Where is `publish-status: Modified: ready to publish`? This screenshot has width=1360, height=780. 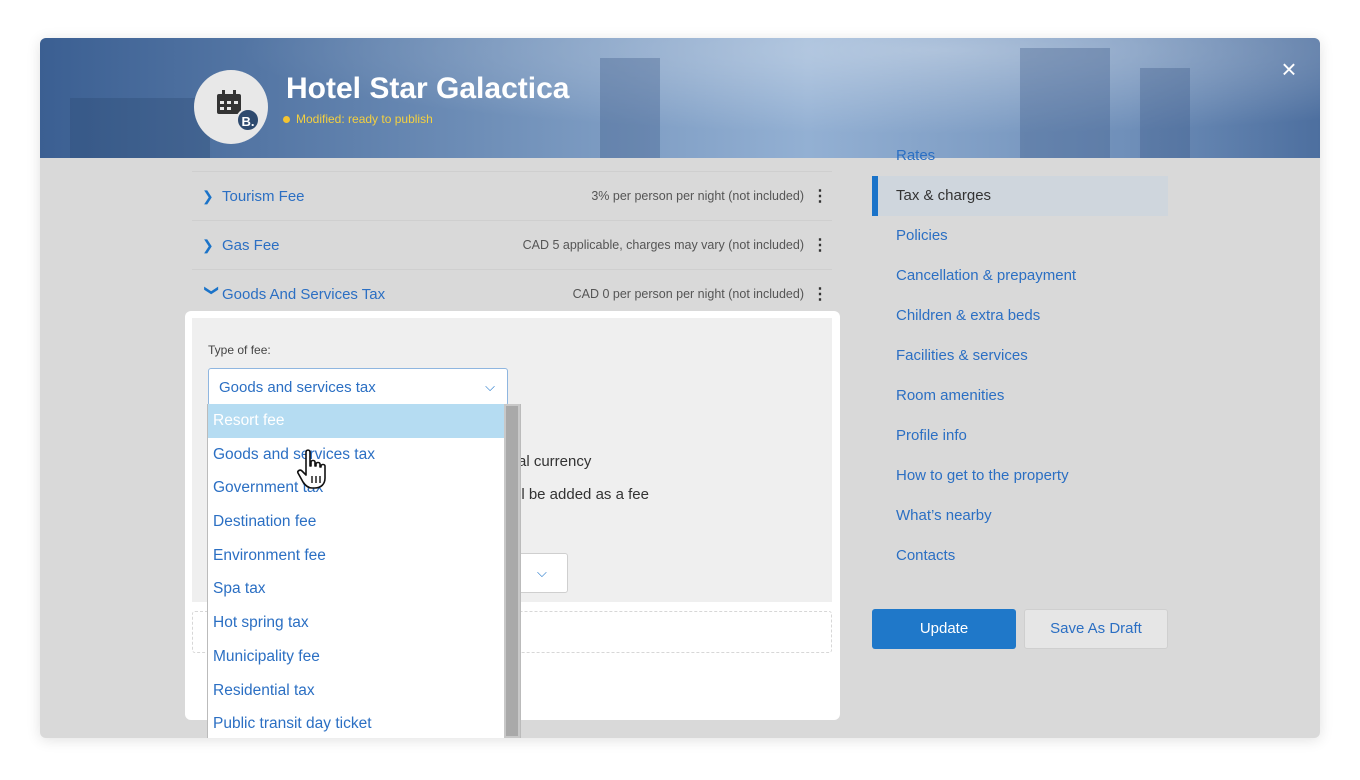 publish-status: Modified: ready to publish is located at coordinates (358, 119).